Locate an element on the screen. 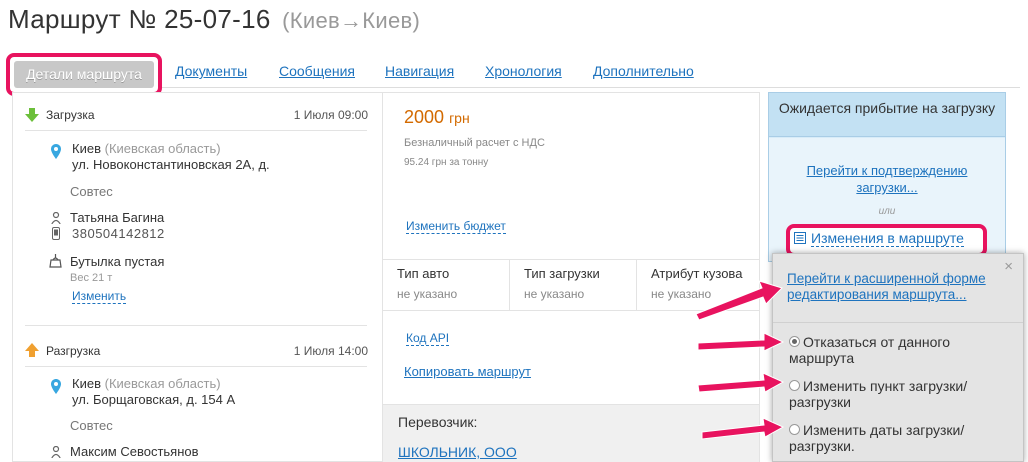 This screenshot has width=1028, height=462. unloading-date: 1 Июля 14:00 is located at coordinates (330, 351).